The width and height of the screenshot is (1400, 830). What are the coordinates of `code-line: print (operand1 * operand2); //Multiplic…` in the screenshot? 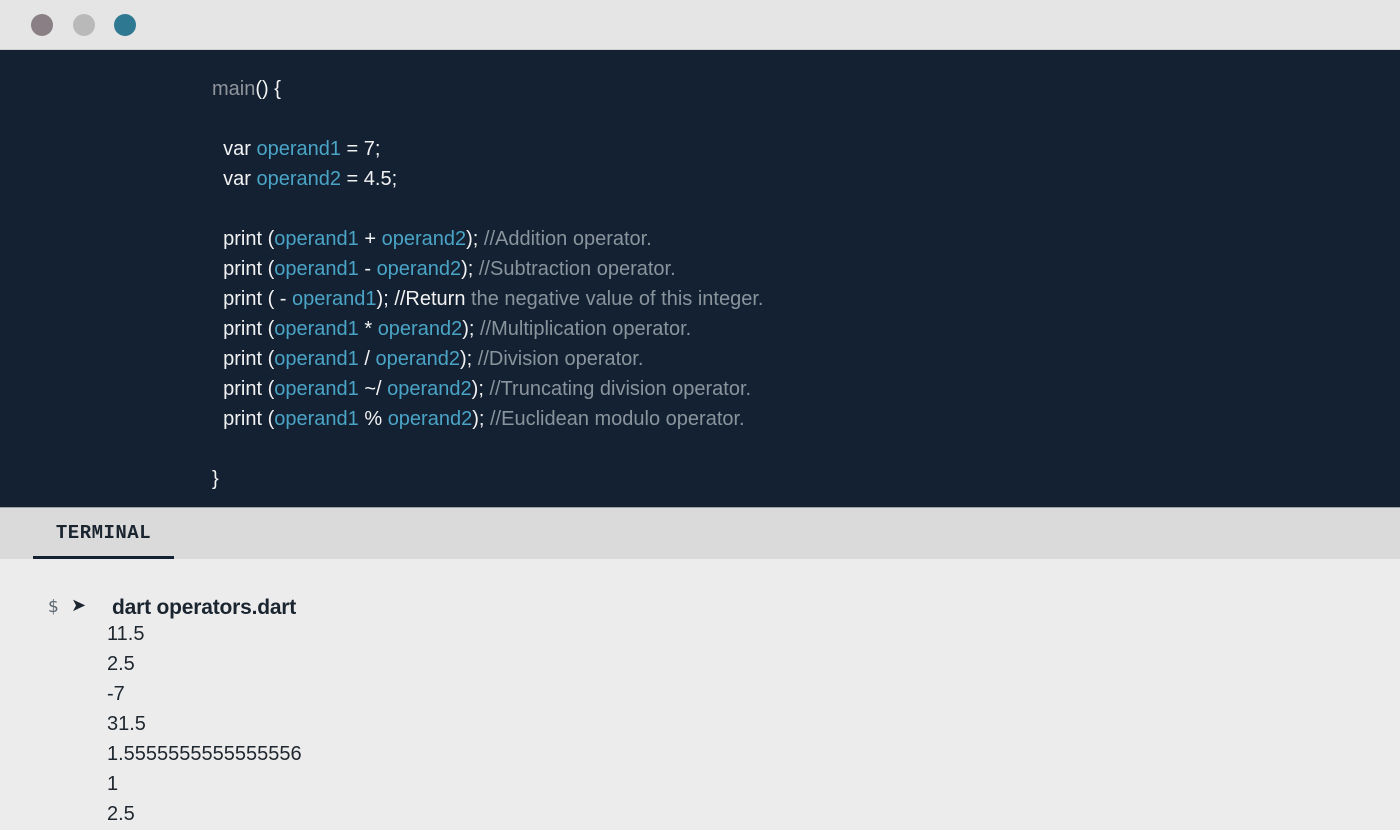 It's located at (487, 329).